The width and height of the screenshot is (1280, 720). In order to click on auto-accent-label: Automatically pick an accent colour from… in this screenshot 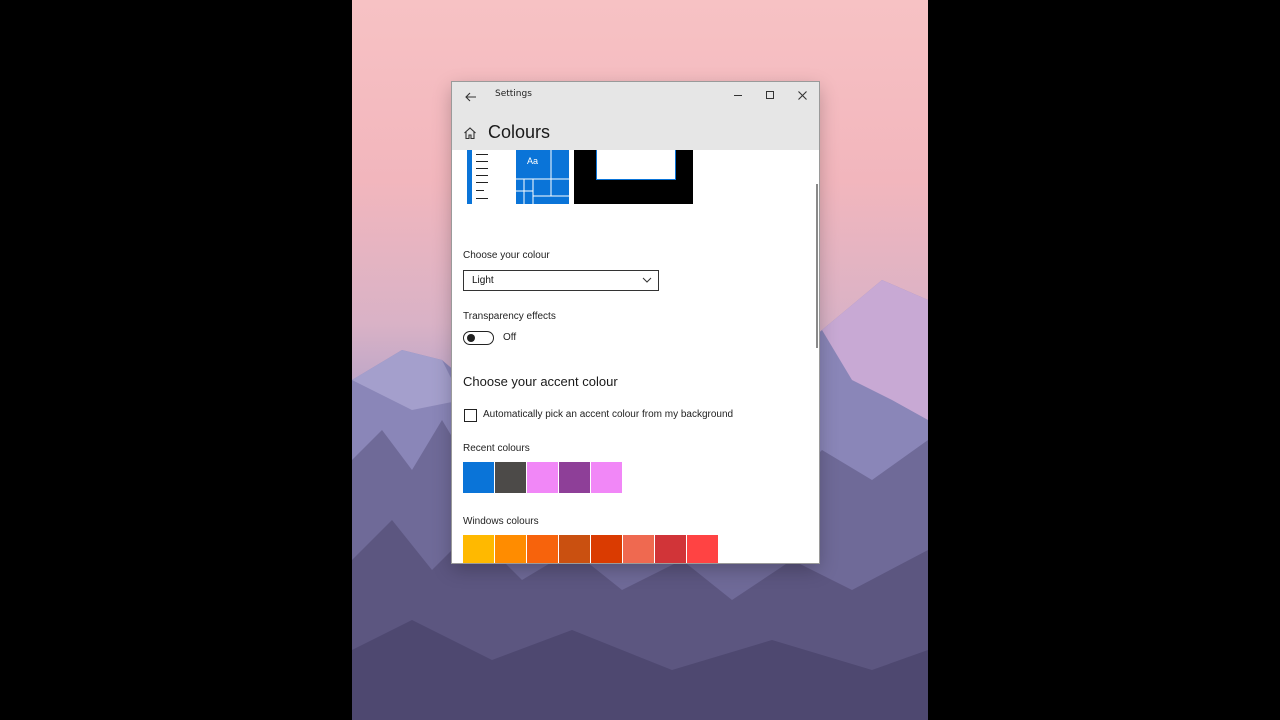, I will do `click(608, 414)`.